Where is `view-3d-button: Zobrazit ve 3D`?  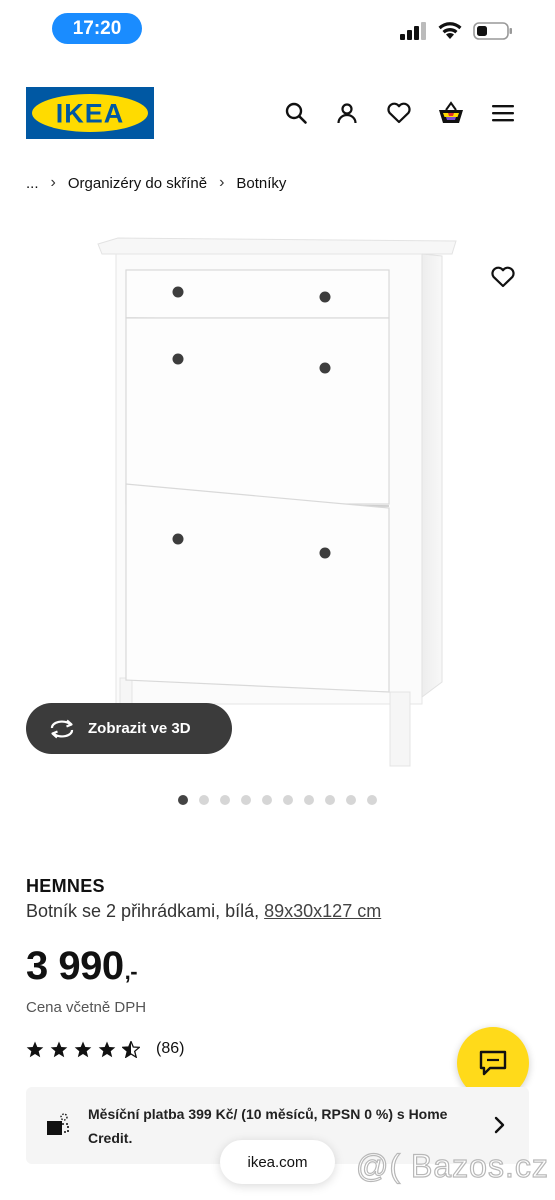
view-3d-button: Zobrazit ve 3D is located at coordinates (129, 728).